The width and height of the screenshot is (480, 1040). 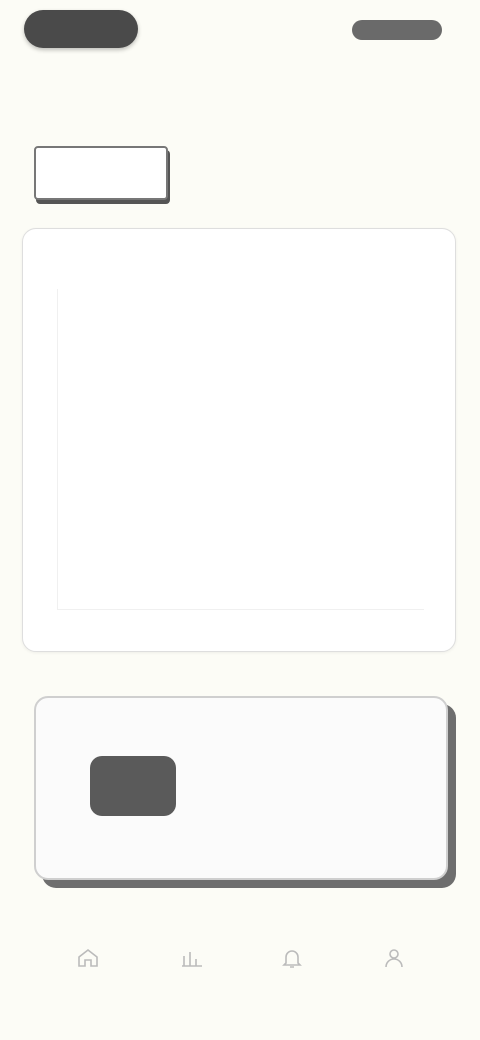 I want to click on tab-bar, so click(x=240, y=173).